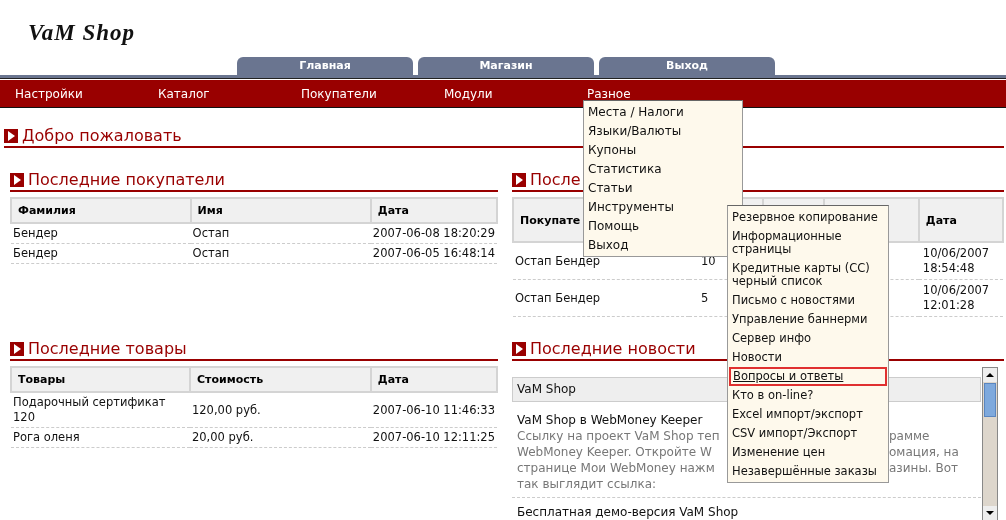  What do you see at coordinates (618, 436) in the screenshot?
I see `news-text: Ссылку на проект VaM Shop теп` at bounding box center [618, 436].